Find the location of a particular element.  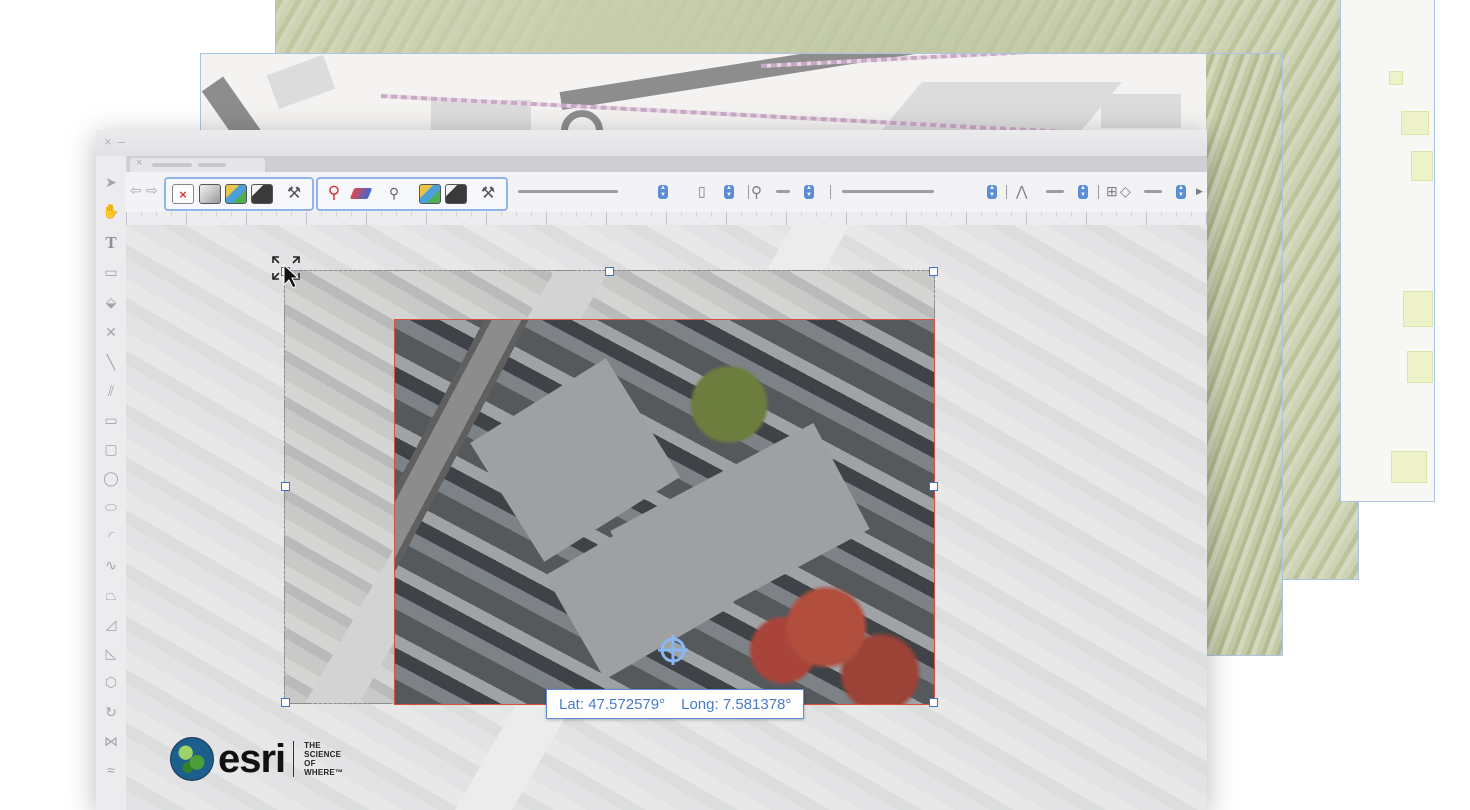

triangle-icon: ◿ is located at coordinates (111, 624).